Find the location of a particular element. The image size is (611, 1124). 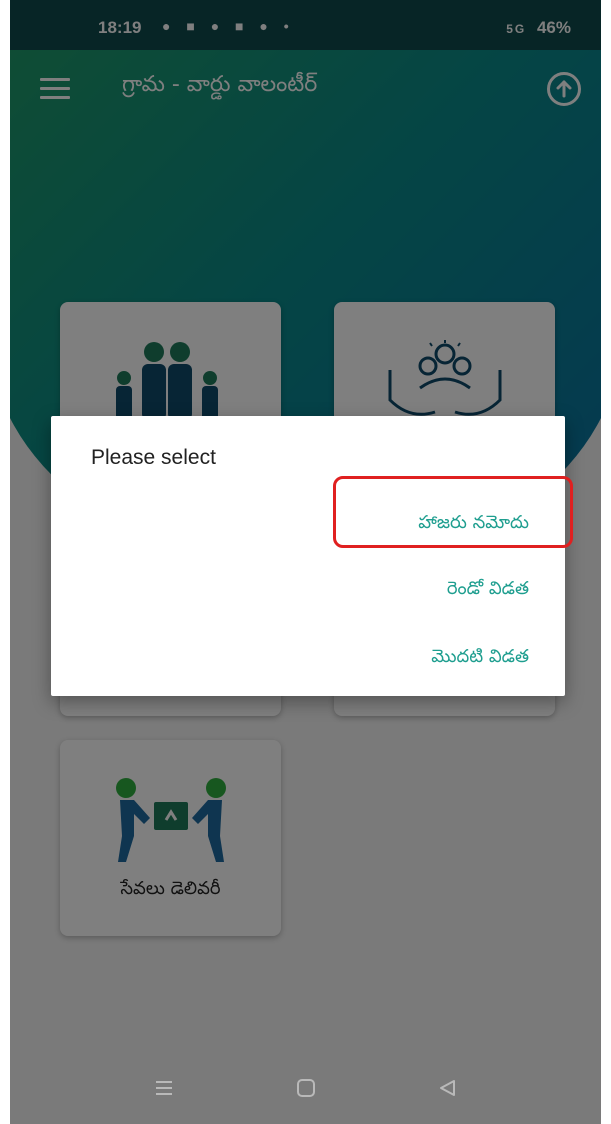

system-nav-bar is located at coordinates (305, 1088).